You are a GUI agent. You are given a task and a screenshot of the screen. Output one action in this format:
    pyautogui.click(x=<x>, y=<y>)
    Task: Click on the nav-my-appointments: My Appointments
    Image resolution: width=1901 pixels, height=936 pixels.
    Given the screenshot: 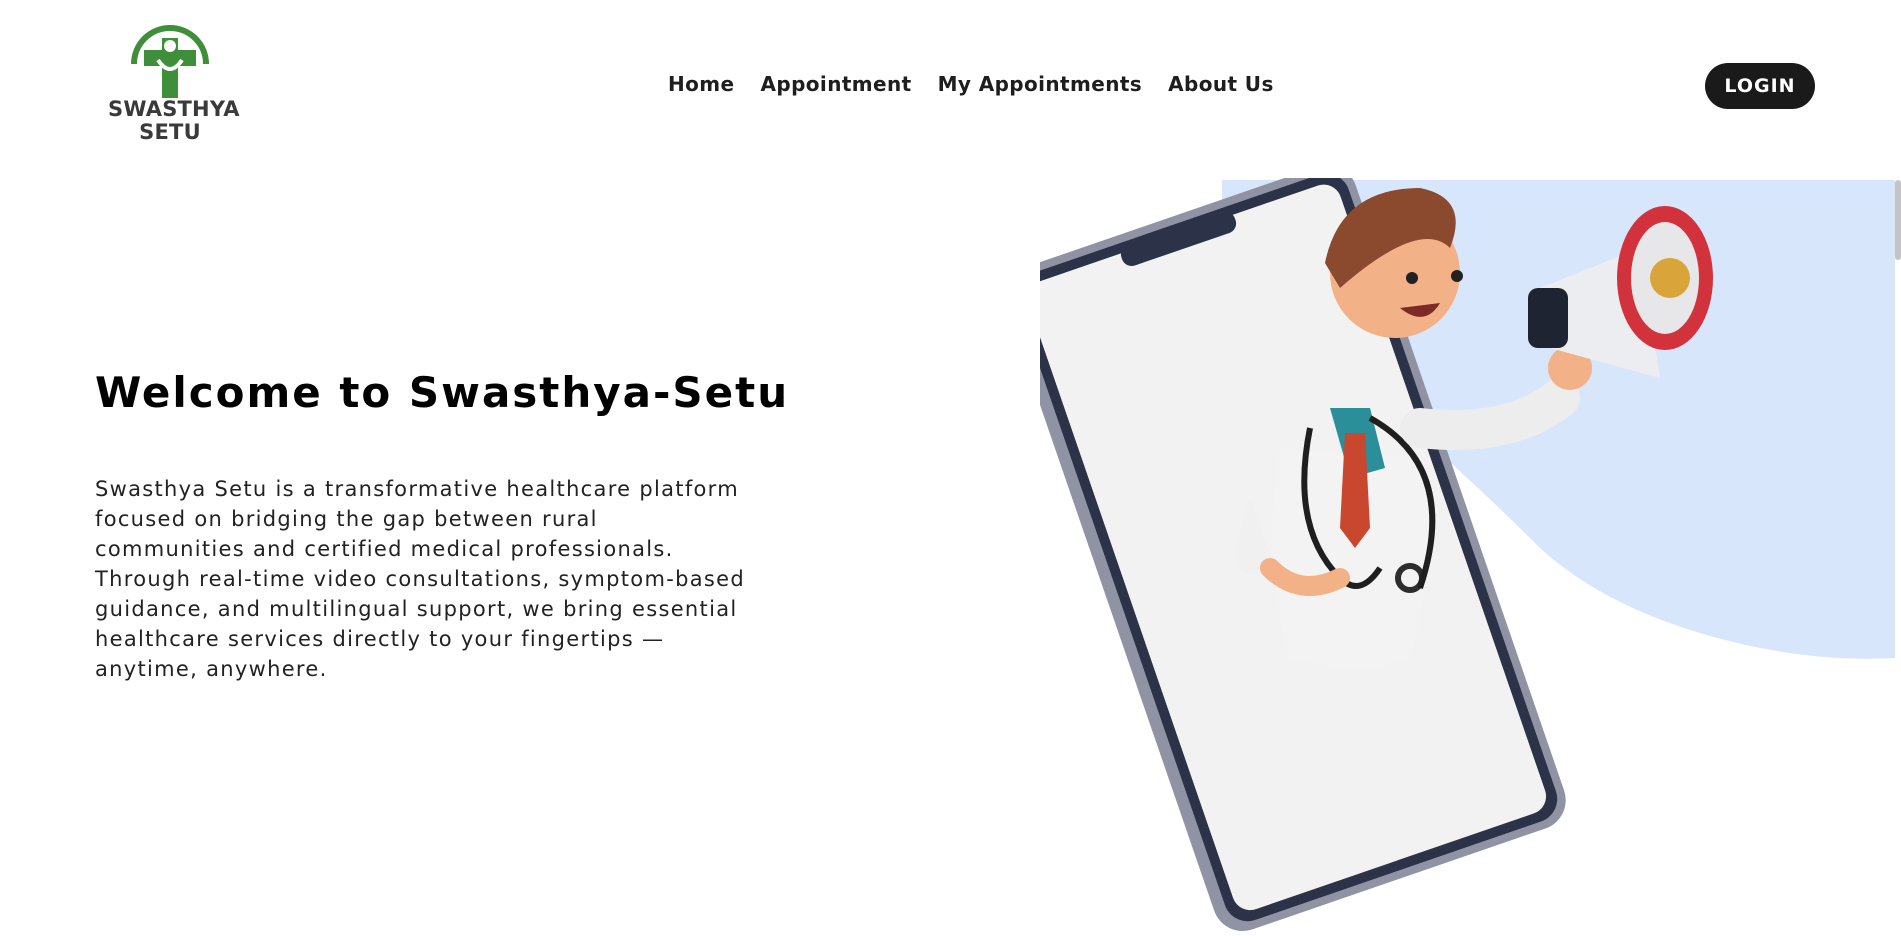 What is the action you would take?
    pyautogui.click(x=1040, y=84)
    